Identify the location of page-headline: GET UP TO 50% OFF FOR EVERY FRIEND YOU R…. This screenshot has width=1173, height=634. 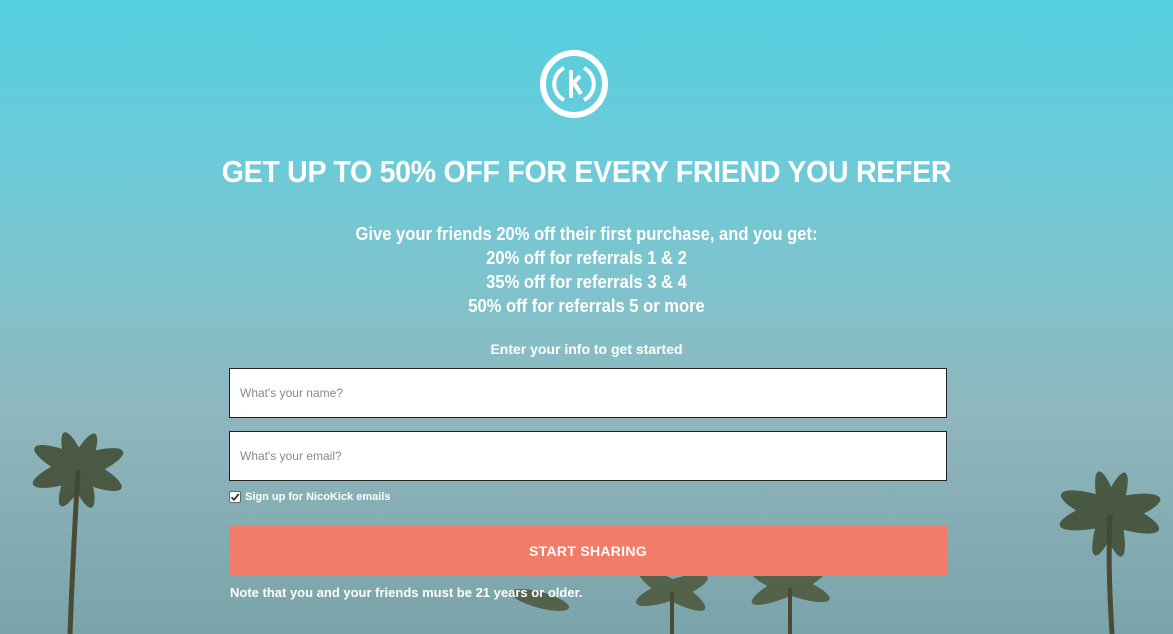
(586, 171).